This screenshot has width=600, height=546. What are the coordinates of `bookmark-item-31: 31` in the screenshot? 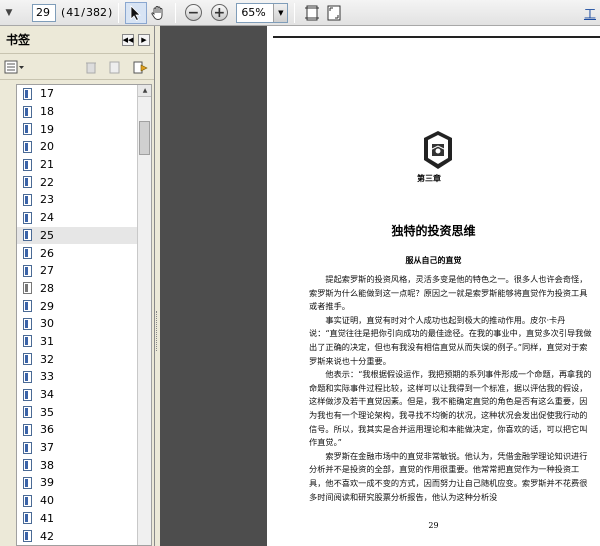 It's located at (84, 342).